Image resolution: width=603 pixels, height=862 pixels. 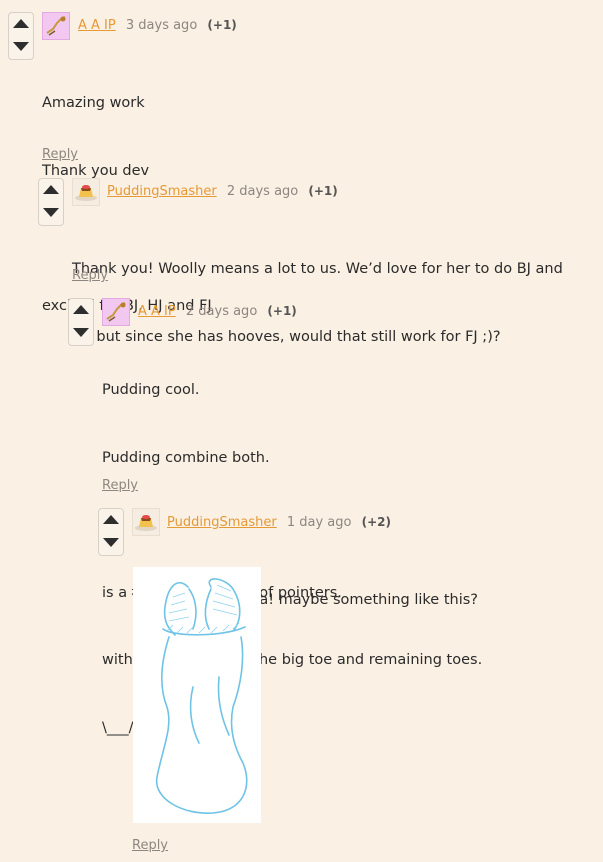 What do you see at coordinates (319, 522) in the screenshot?
I see `timestamp: 1 day ago` at bounding box center [319, 522].